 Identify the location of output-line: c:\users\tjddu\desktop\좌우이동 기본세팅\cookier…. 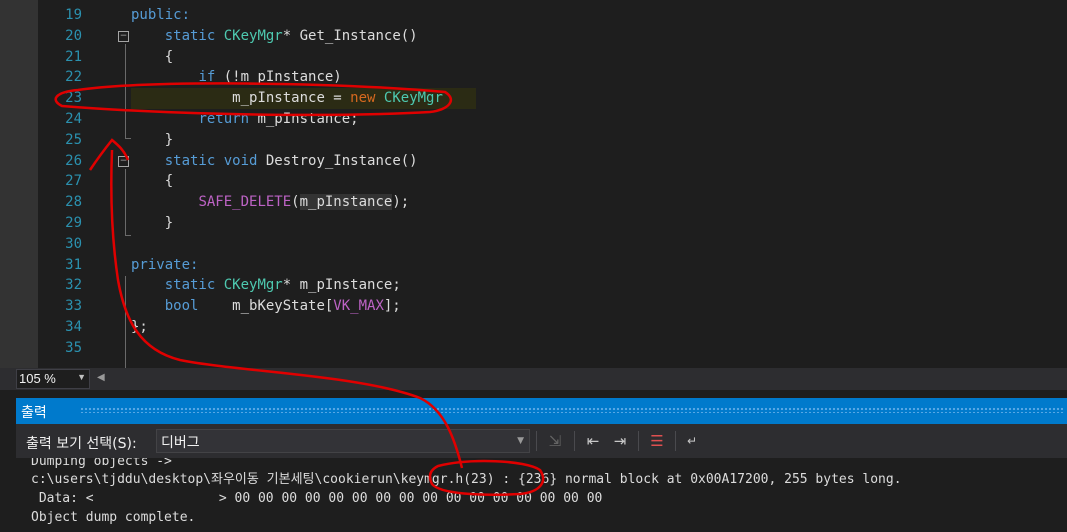
(466, 479).